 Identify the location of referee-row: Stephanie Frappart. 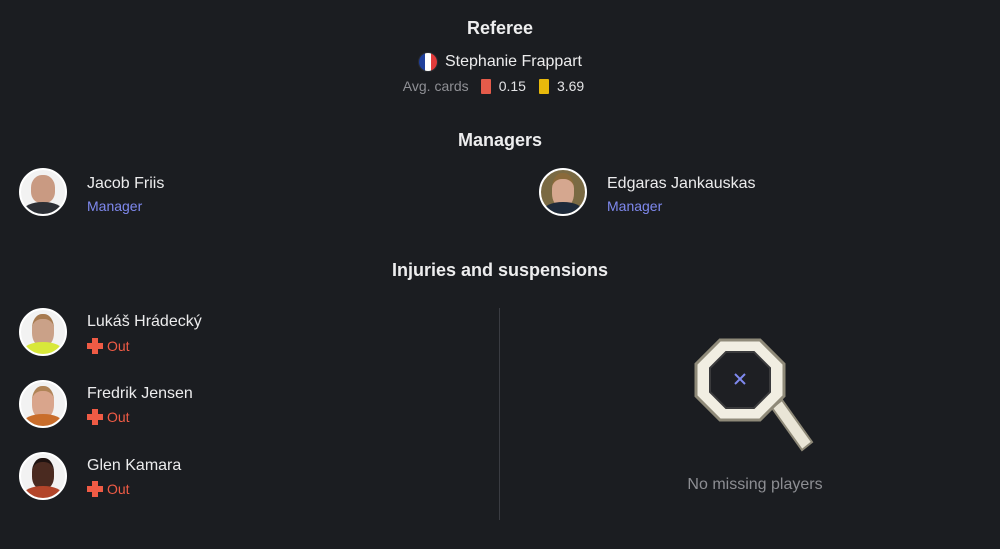
(500, 62).